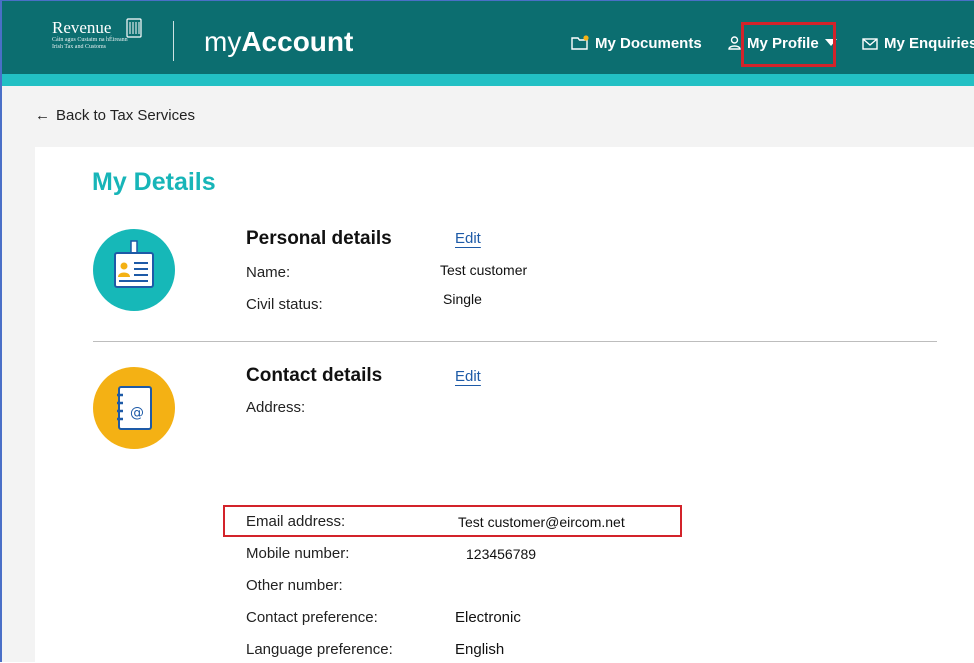  What do you see at coordinates (297, 41) in the screenshot?
I see `app-title-bold: Account` at bounding box center [297, 41].